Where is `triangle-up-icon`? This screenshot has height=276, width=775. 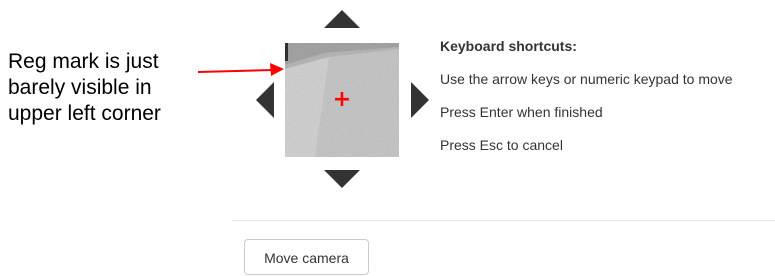
triangle-up-icon is located at coordinates (342, 19).